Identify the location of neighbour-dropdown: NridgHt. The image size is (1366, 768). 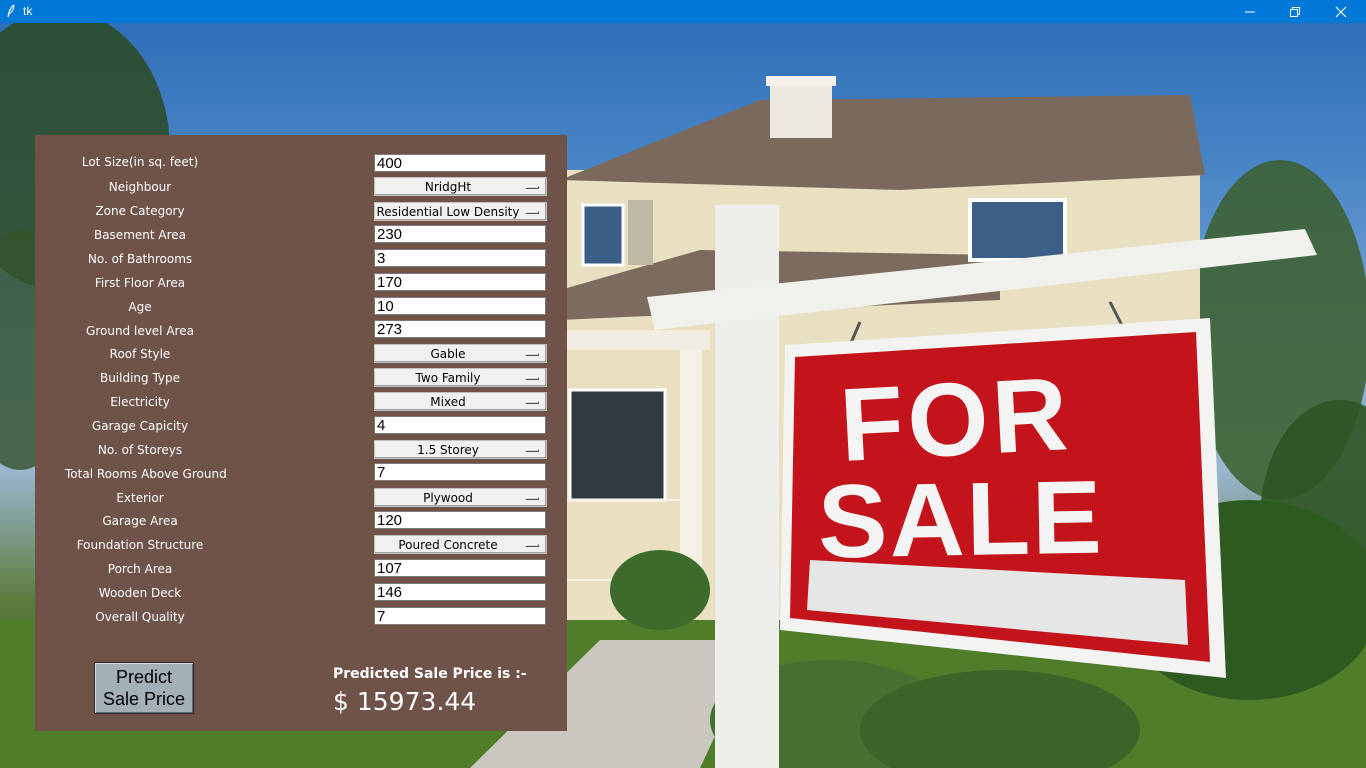
(460, 186).